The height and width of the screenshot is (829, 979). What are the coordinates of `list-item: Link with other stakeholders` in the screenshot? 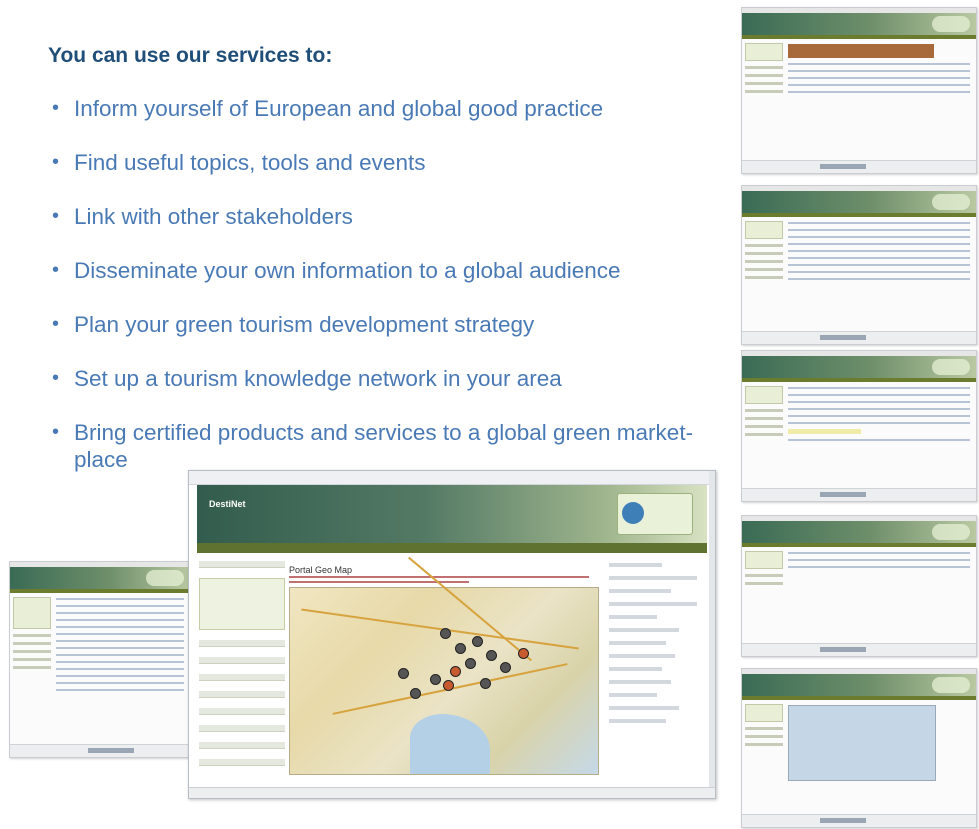 It's located at (385, 216).